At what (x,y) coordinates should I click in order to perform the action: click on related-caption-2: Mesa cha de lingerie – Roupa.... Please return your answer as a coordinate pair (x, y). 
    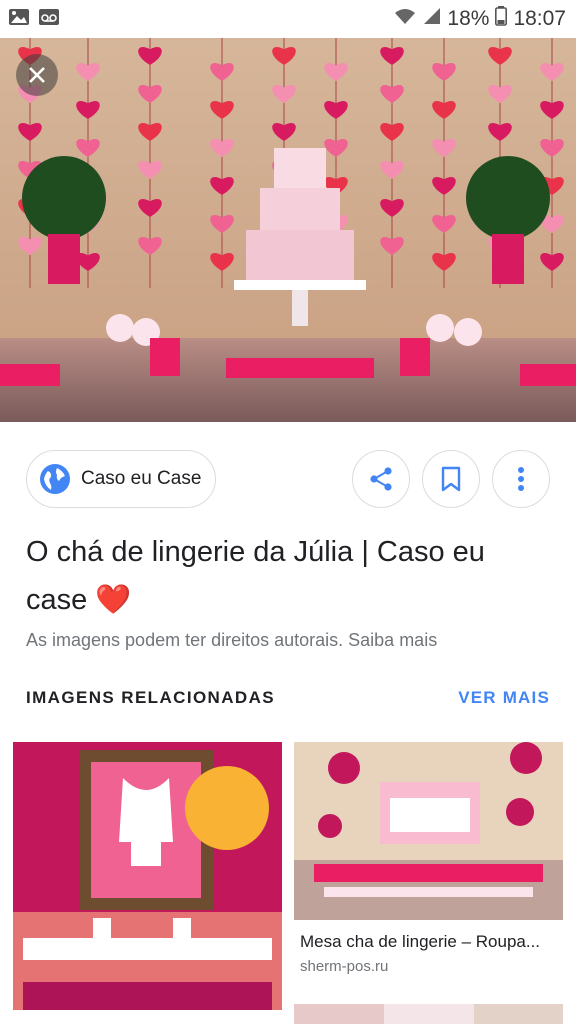
    Looking at the image, I should click on (420, 941).